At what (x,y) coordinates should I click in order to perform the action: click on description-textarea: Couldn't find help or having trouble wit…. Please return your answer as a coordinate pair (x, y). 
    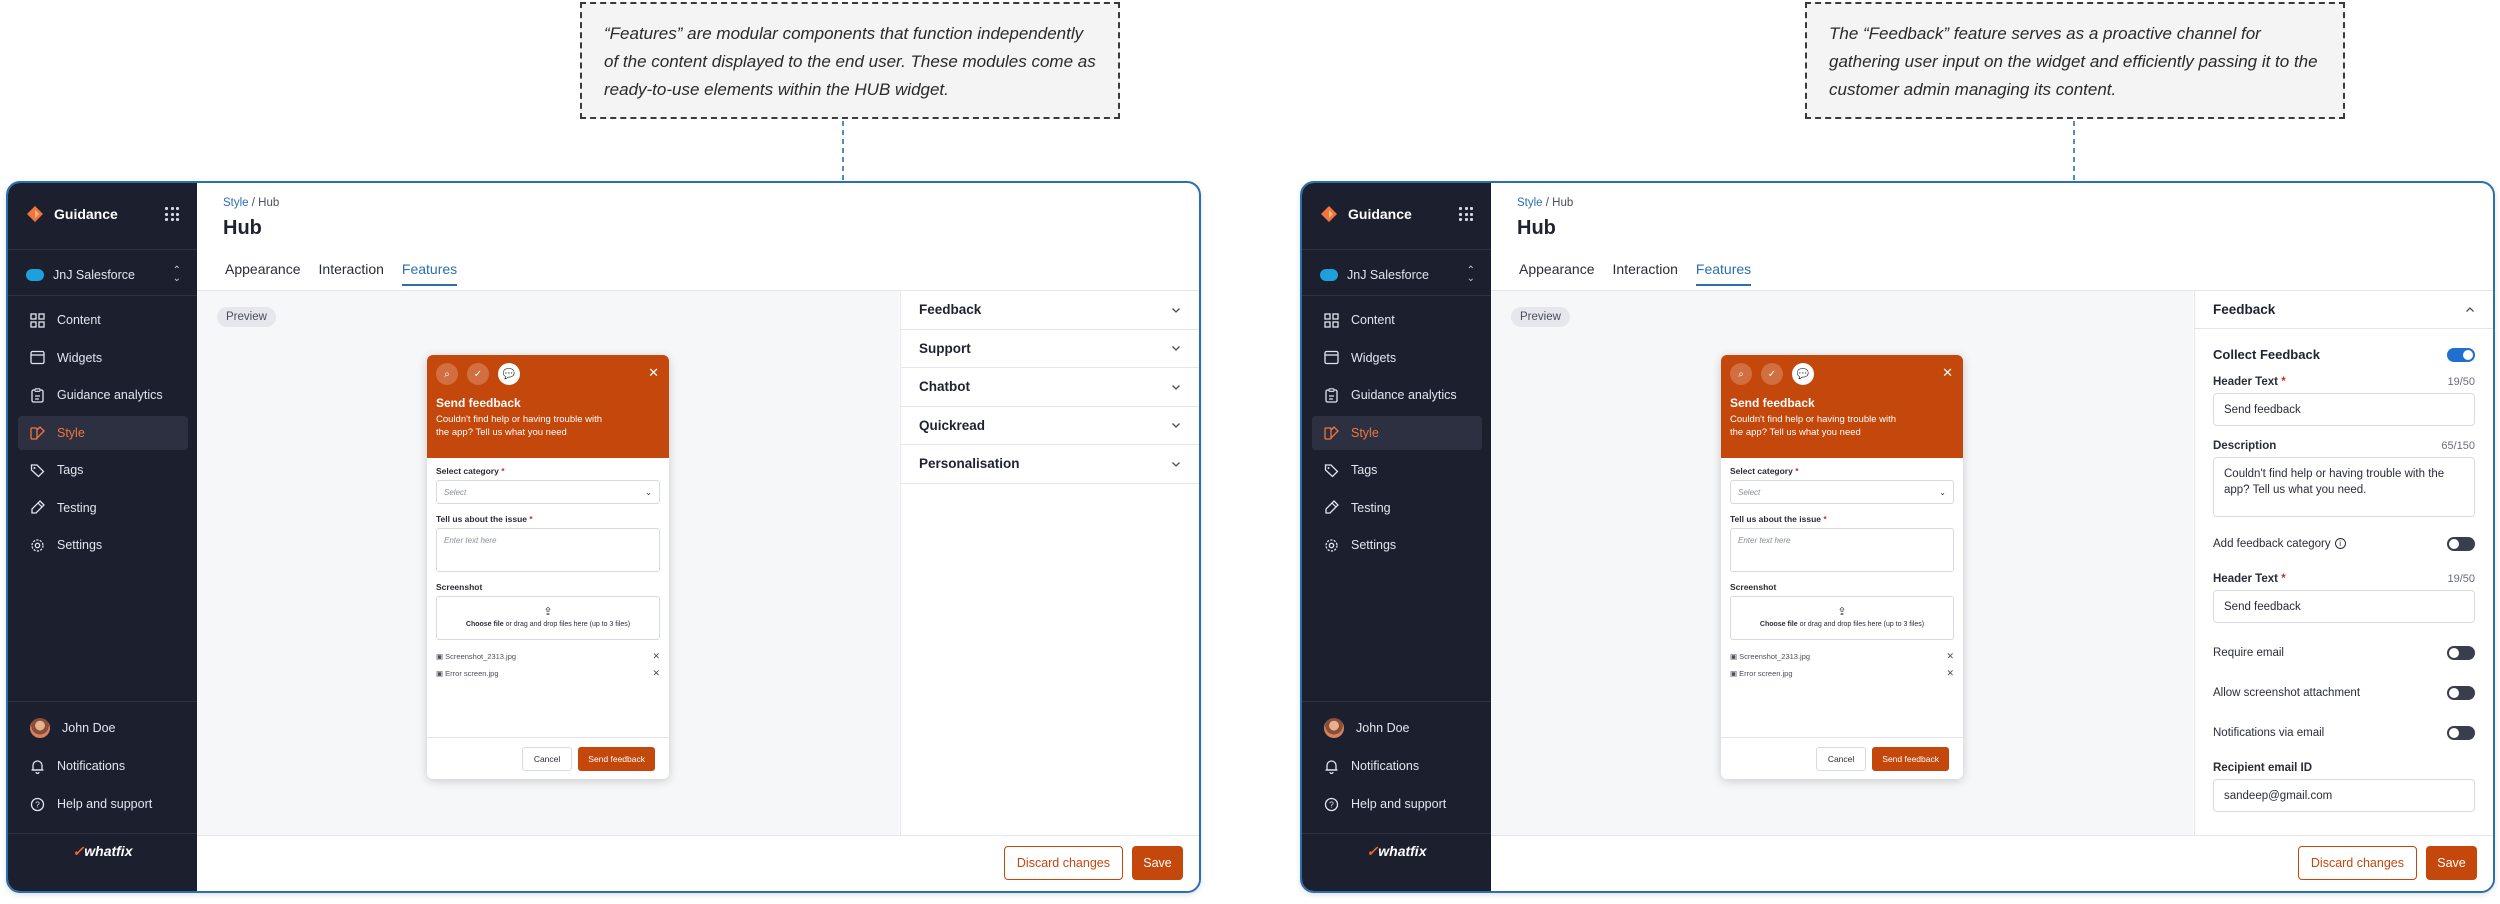
    Looking at the image, I should click on (2344, 487).